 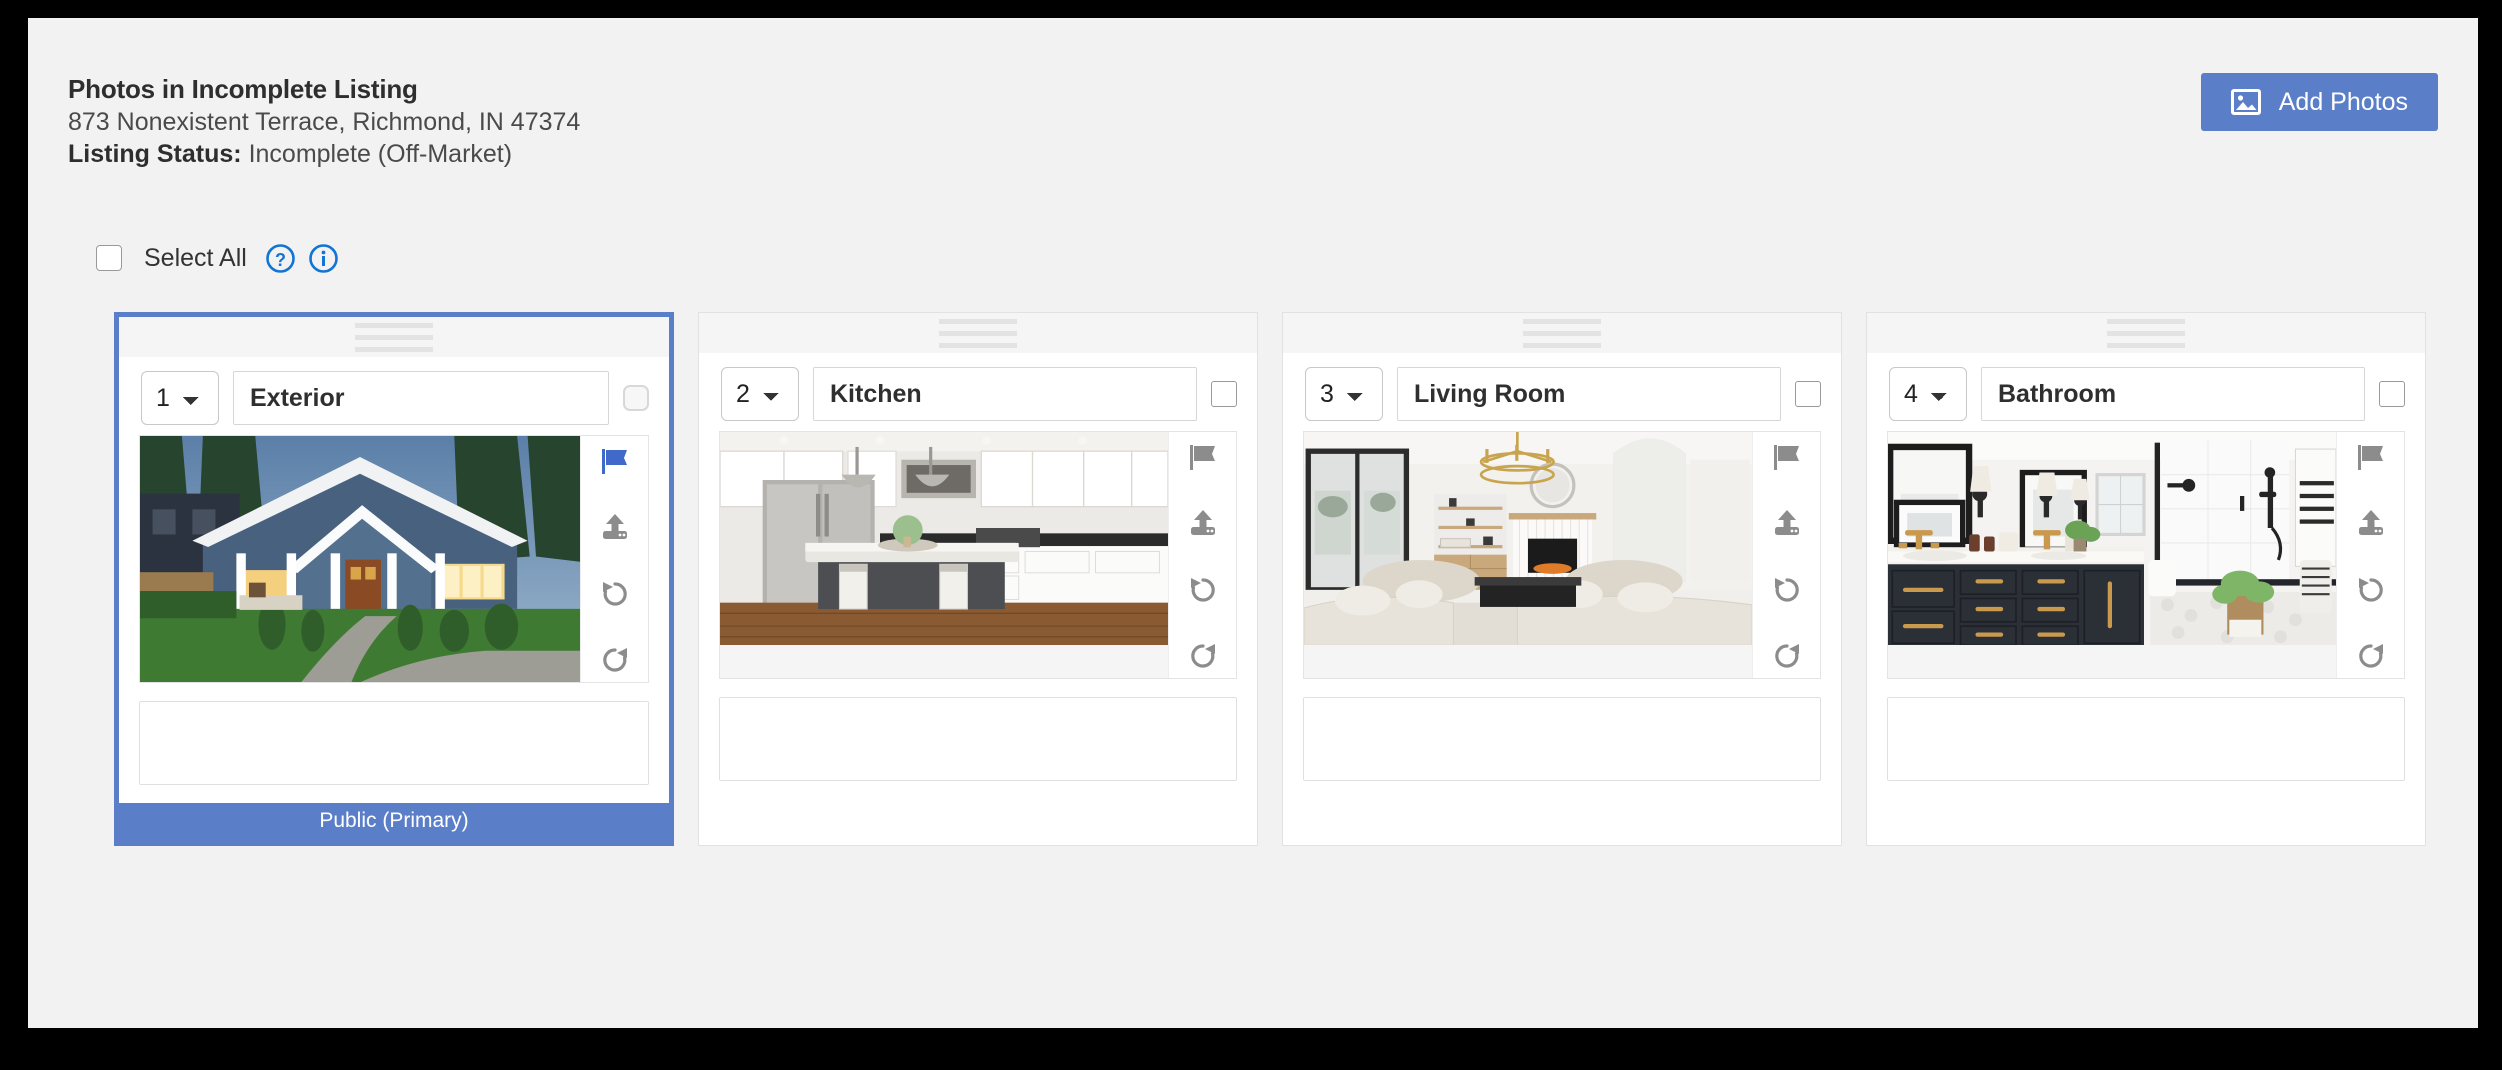 I want to click on photo-card-controls: 2, so click(x=978, y=392).